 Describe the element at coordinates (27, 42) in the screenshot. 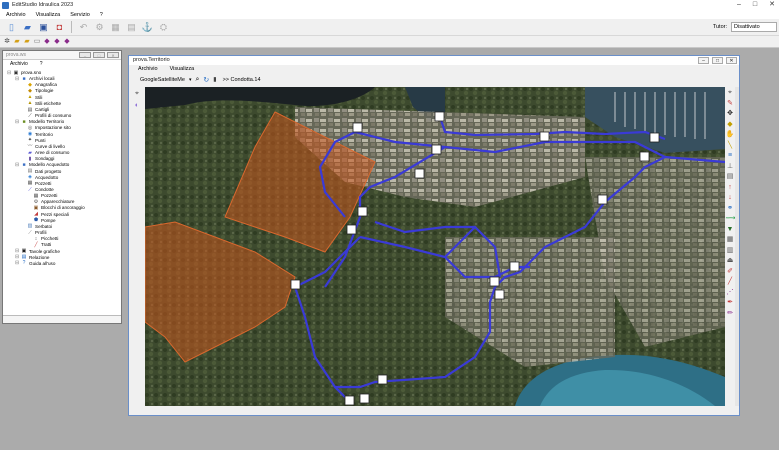

I see `folder-icon: ▰` at that location.